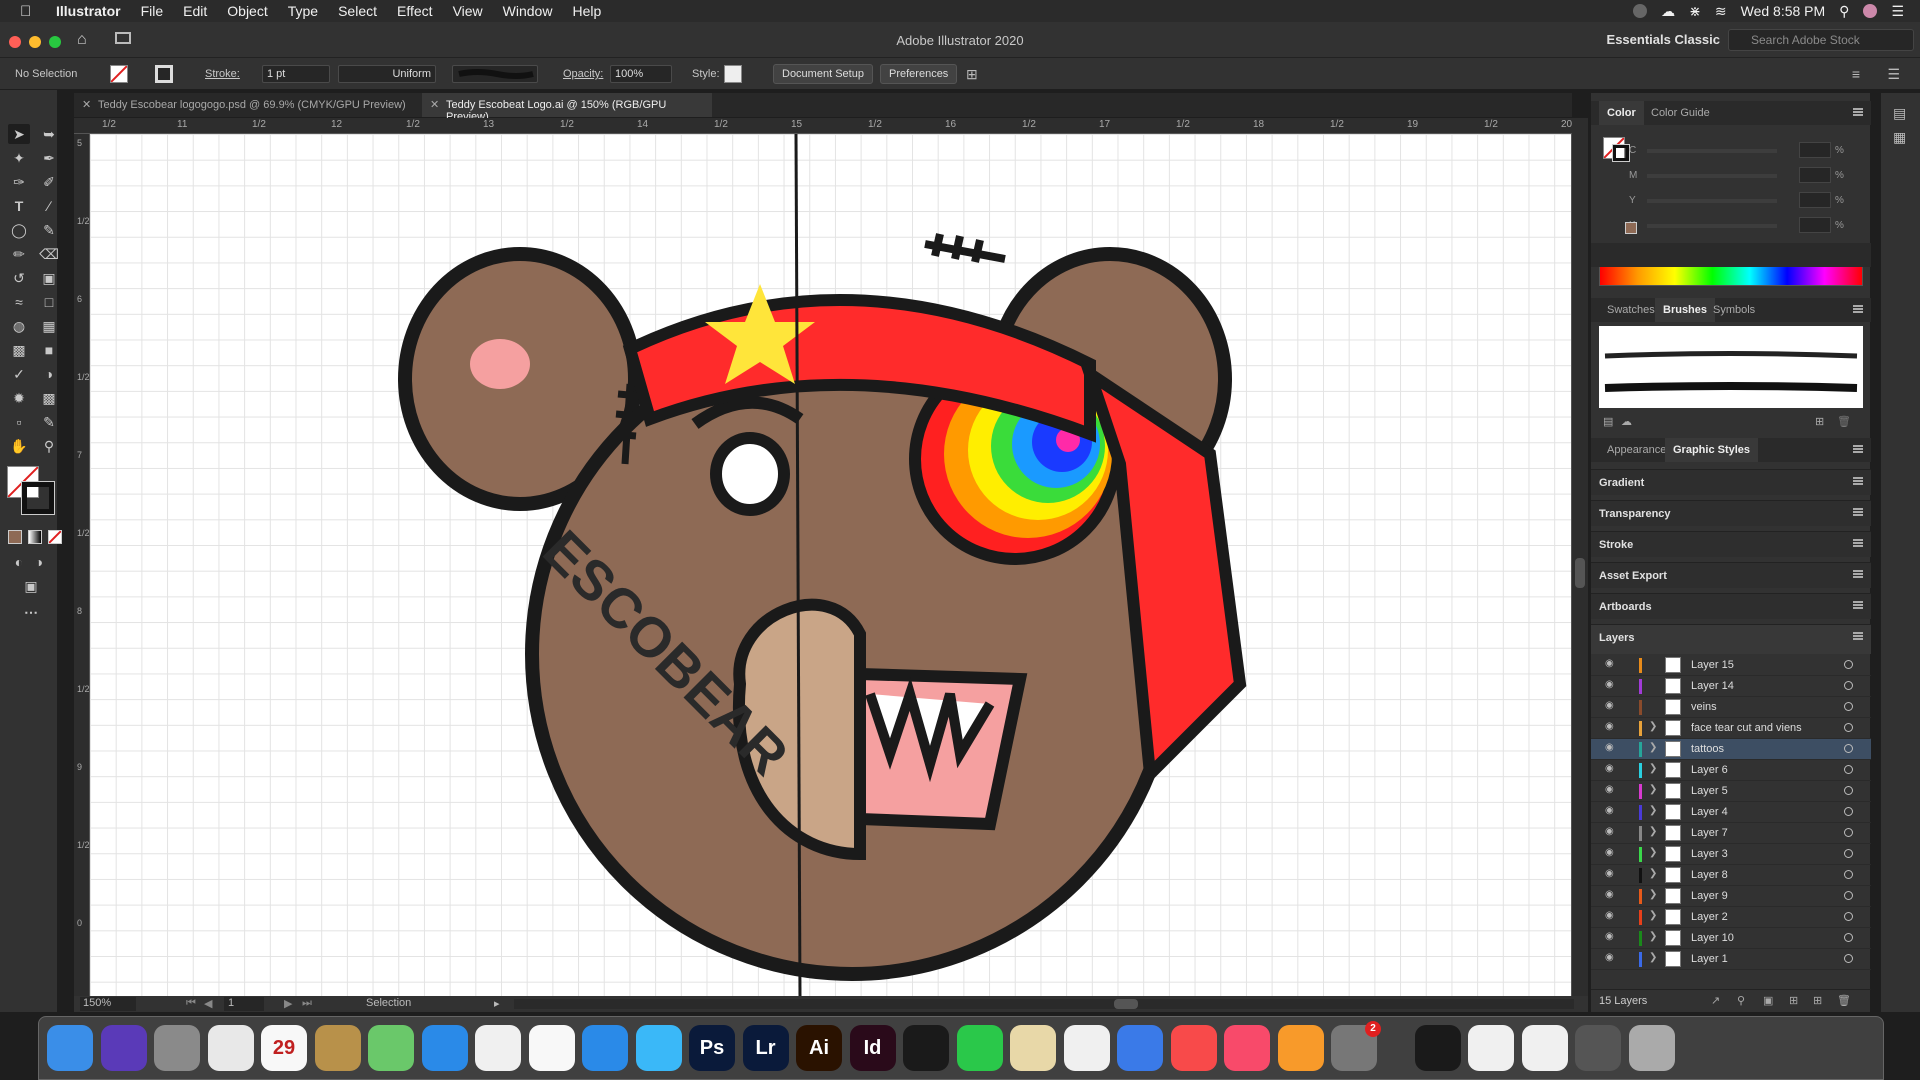  I want to click on close-tab-icon: ✕, so click(86, 104).